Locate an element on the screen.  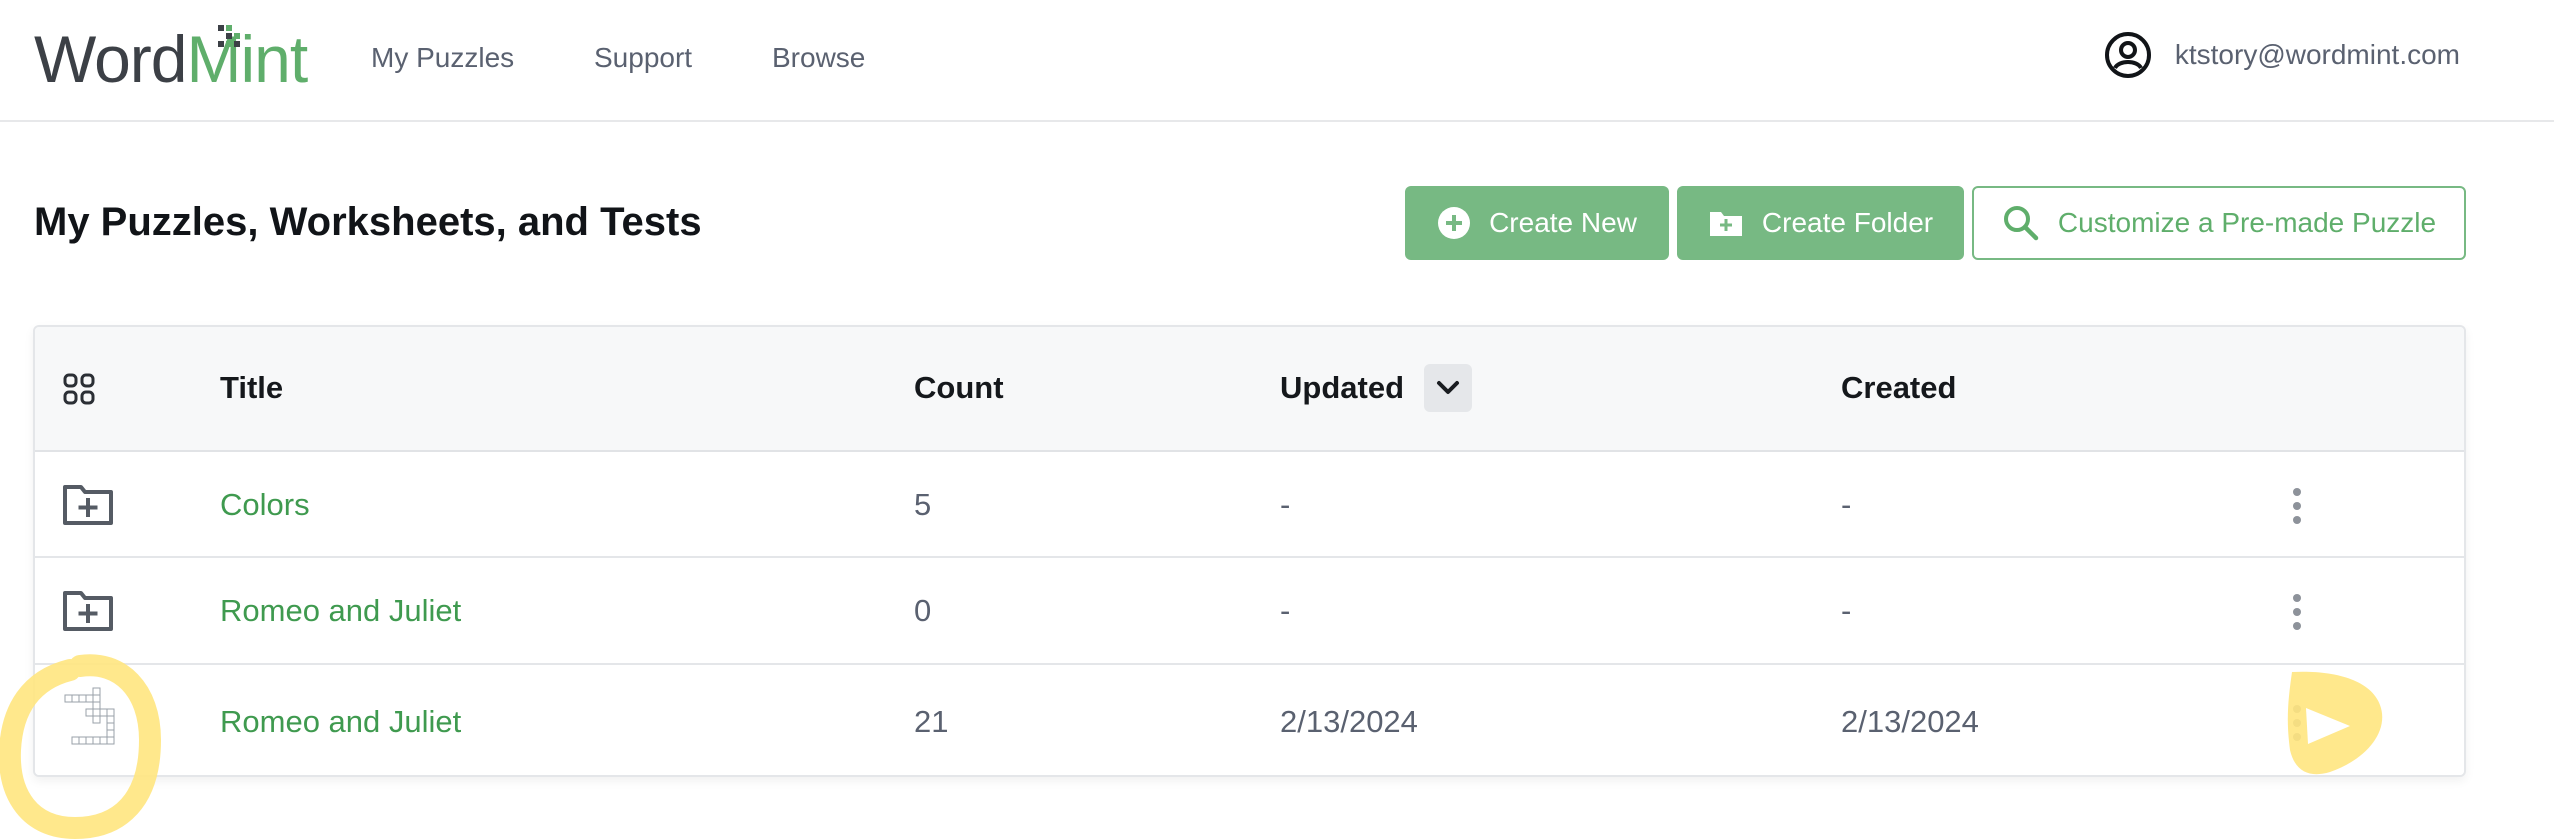
column-header-updated: Updated is located at coordinates (1342, 388).